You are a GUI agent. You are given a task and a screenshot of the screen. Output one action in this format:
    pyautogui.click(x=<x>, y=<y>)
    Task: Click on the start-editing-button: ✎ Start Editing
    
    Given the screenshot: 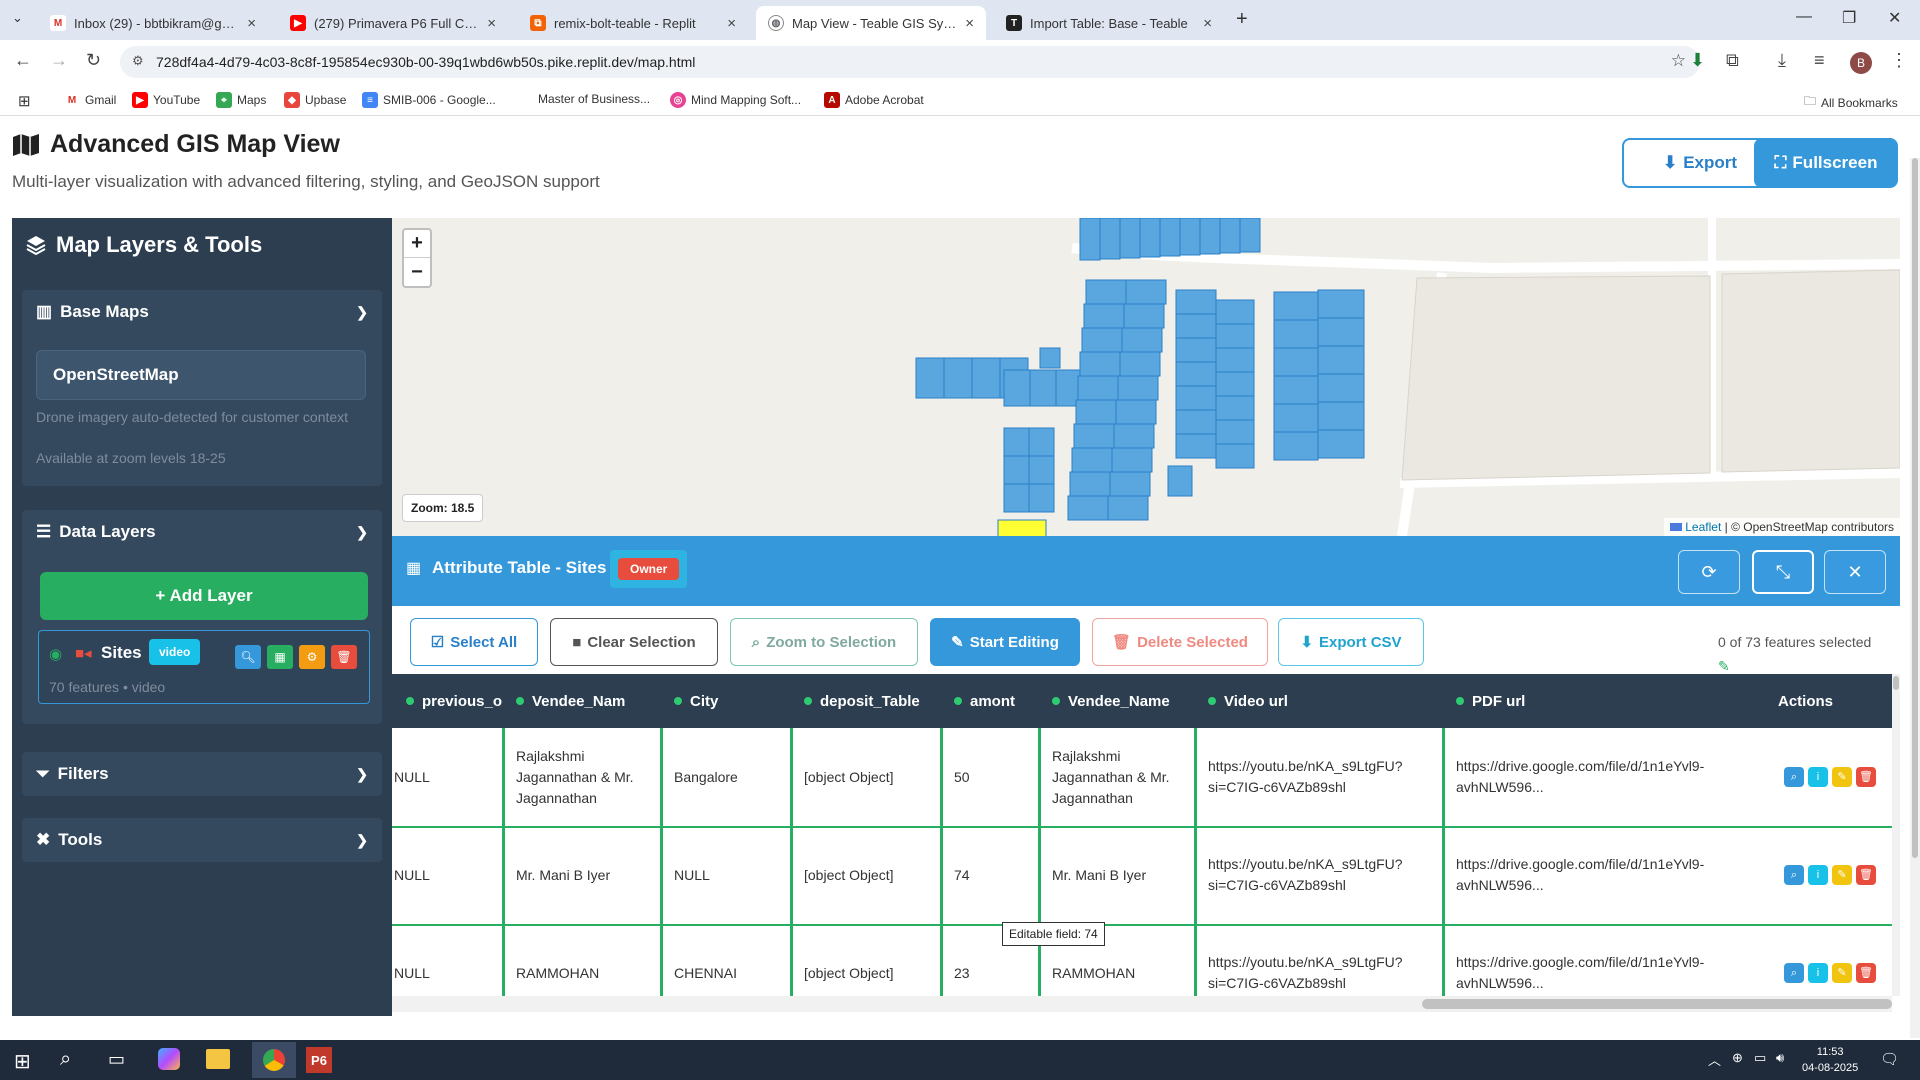 What is the action you would take?
    pyautogui.click(x=1005, y=642)
    